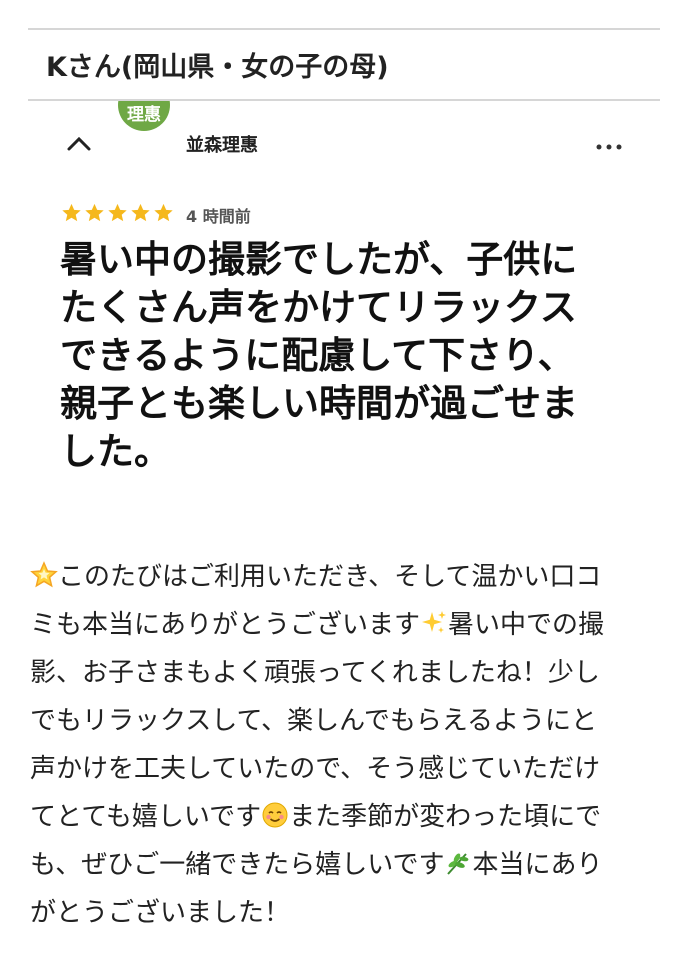 This screenshot has height=960, width=688. Describe the element at coordinates (222, 144) in the screenshot. I see `reviewer-name: 並森理惠` at that location.